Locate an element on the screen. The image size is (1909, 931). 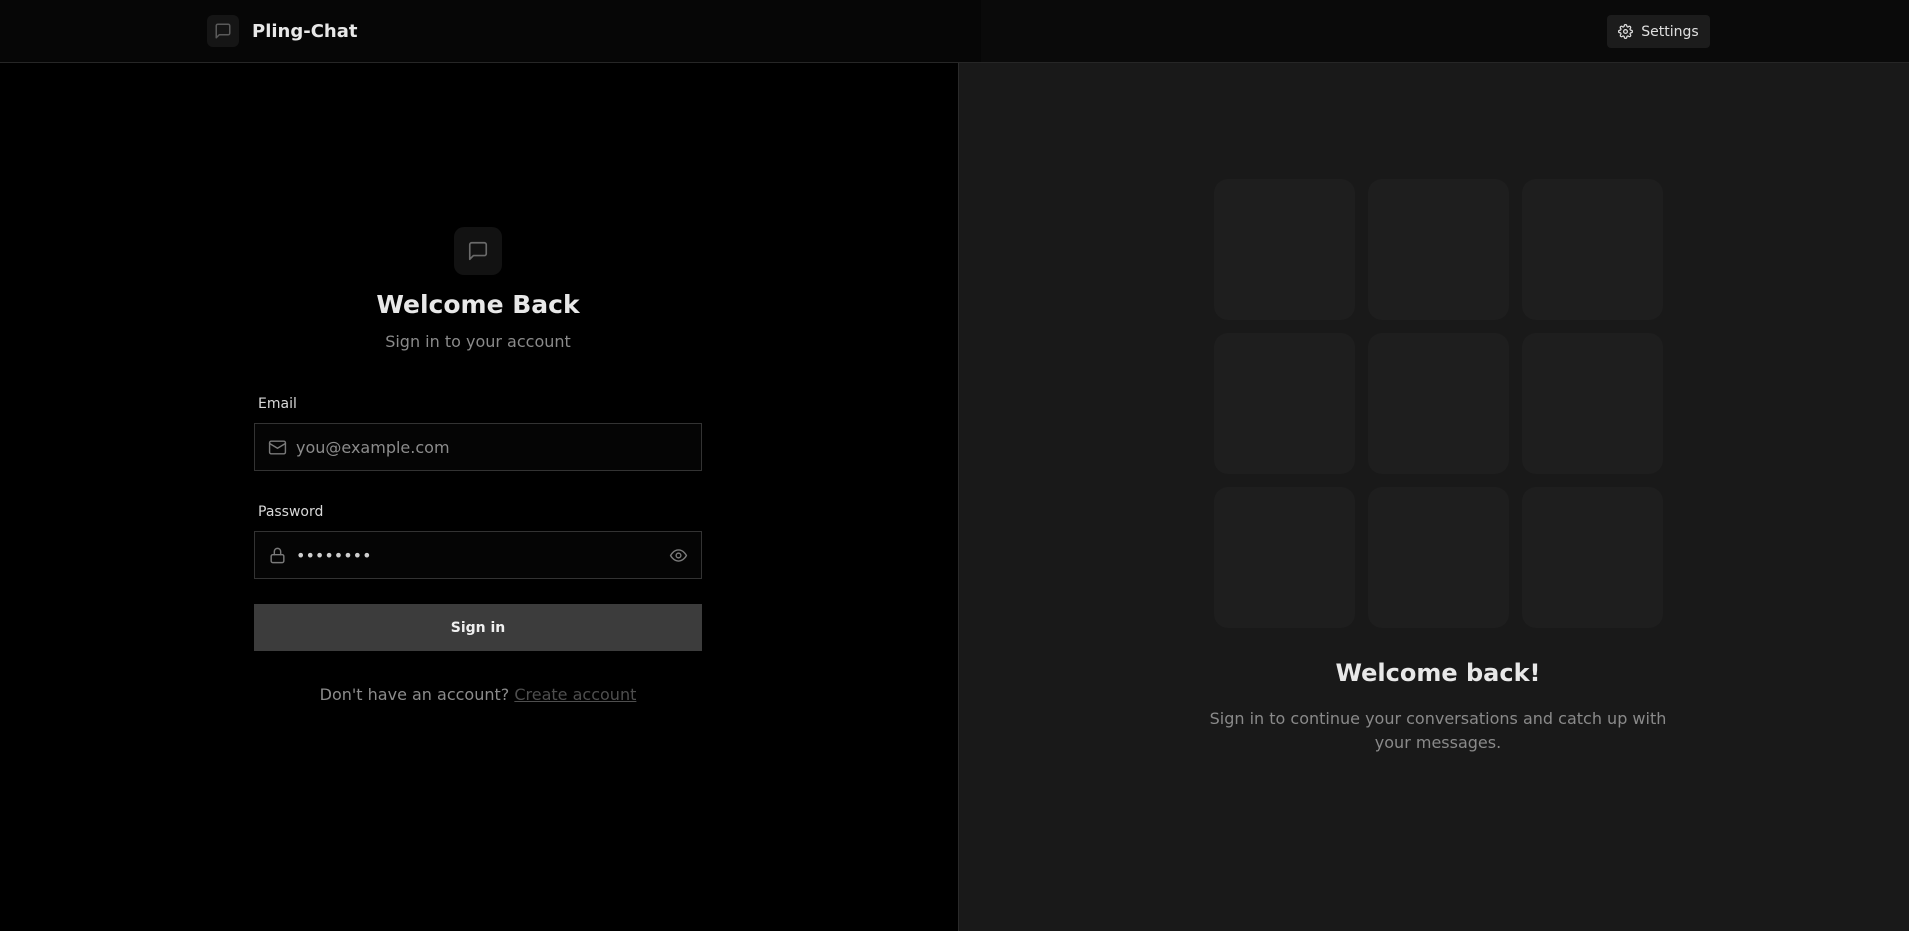
promo-title: Welcome back! is located at coordinates (1438, 673).